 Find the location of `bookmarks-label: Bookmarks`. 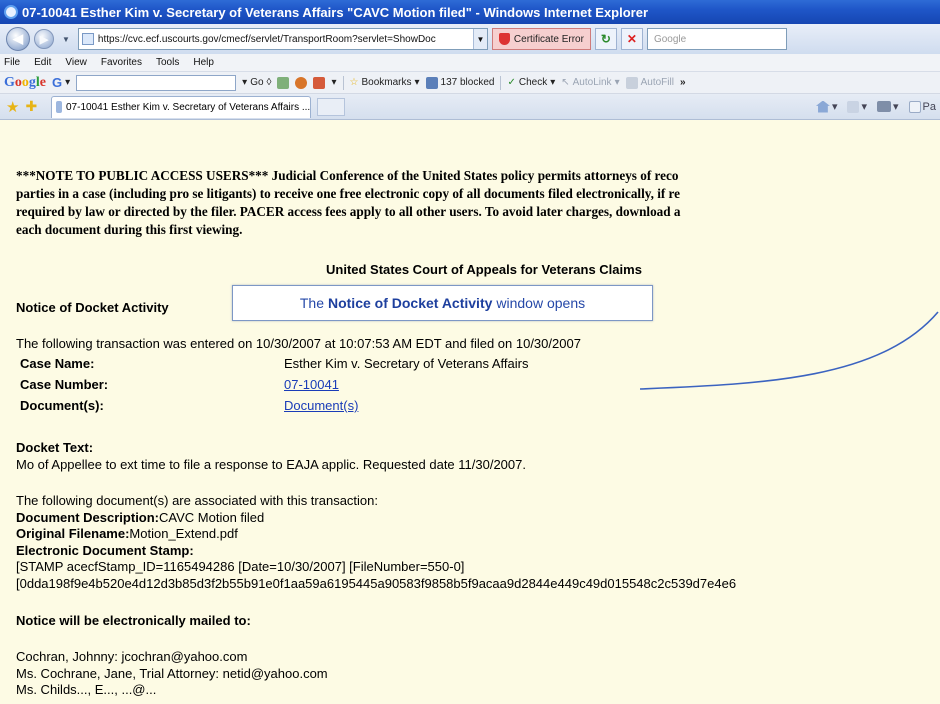

bookmarks-label: Bookmarks is located at coordinates (386, 82).